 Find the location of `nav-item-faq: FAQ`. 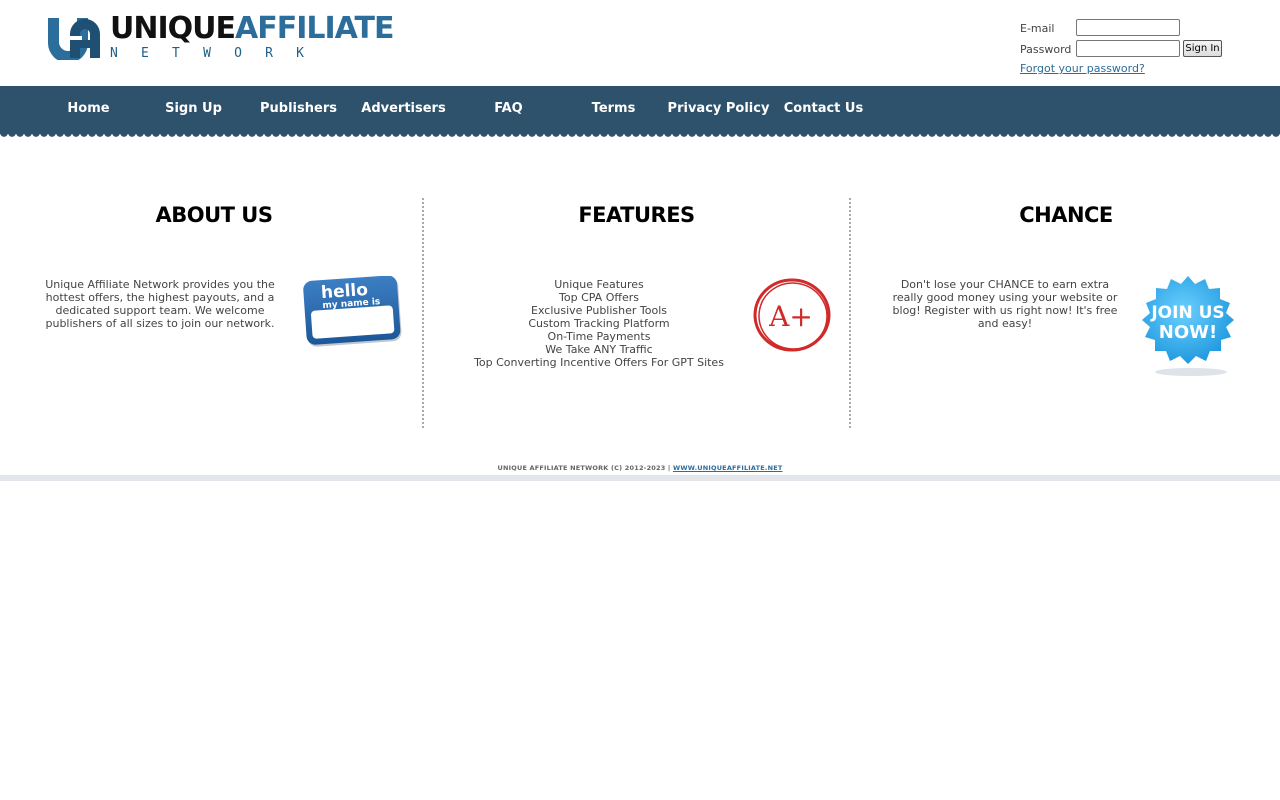

nav-item-faq: FAQ is located at coordinates (508, 109).